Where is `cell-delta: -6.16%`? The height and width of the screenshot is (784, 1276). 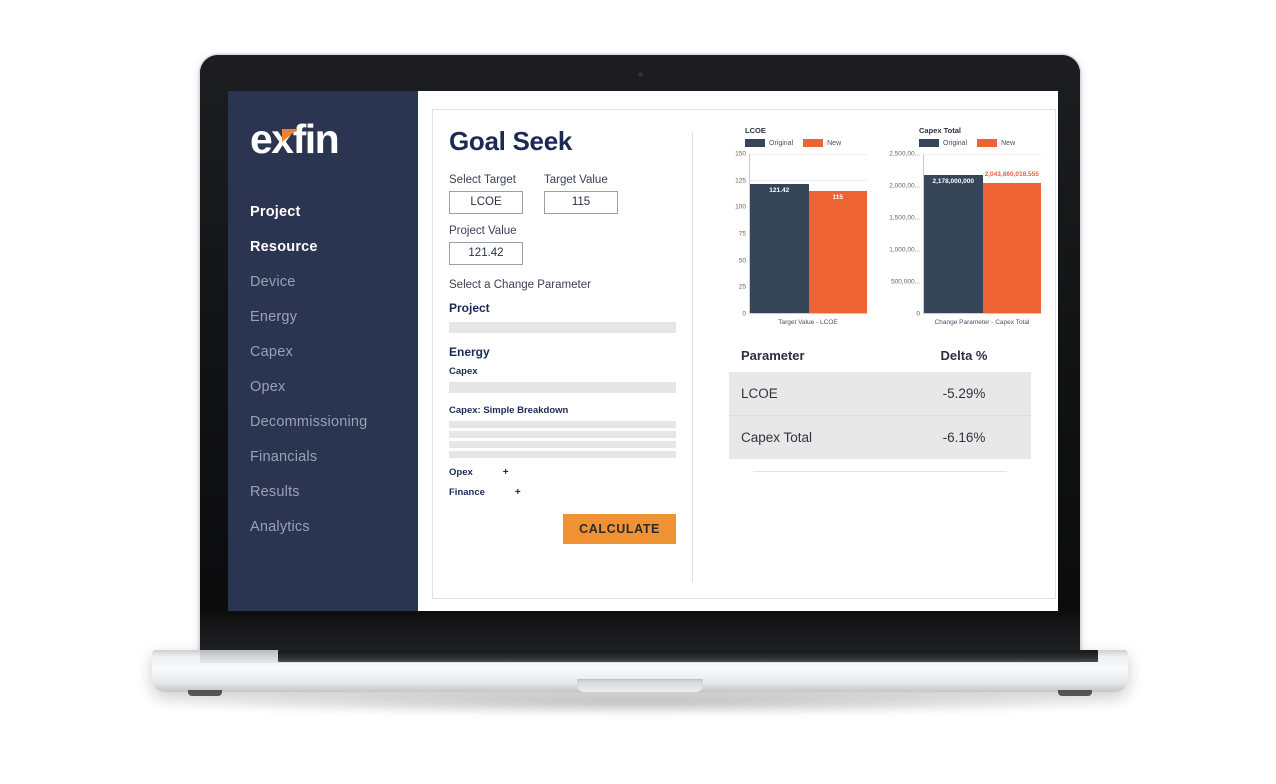 cell-delta: -6.16% is located at coordinates (964, 437).